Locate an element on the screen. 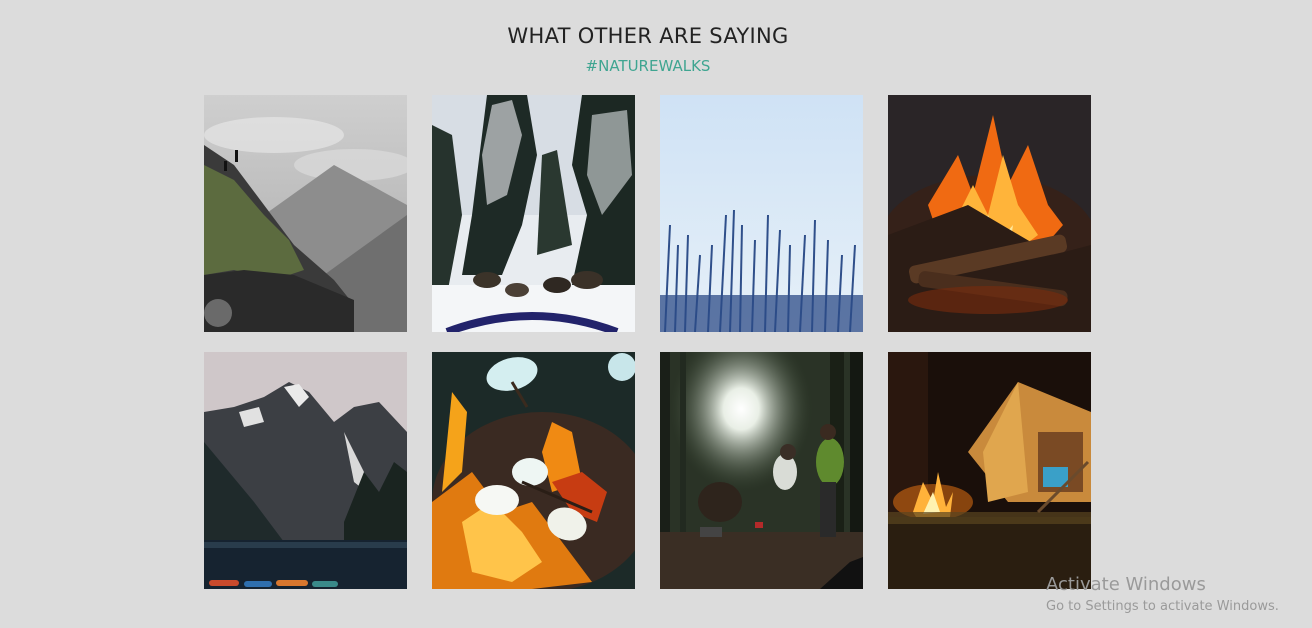  photo-blue-trees-image is located at coordinates (761, 213).